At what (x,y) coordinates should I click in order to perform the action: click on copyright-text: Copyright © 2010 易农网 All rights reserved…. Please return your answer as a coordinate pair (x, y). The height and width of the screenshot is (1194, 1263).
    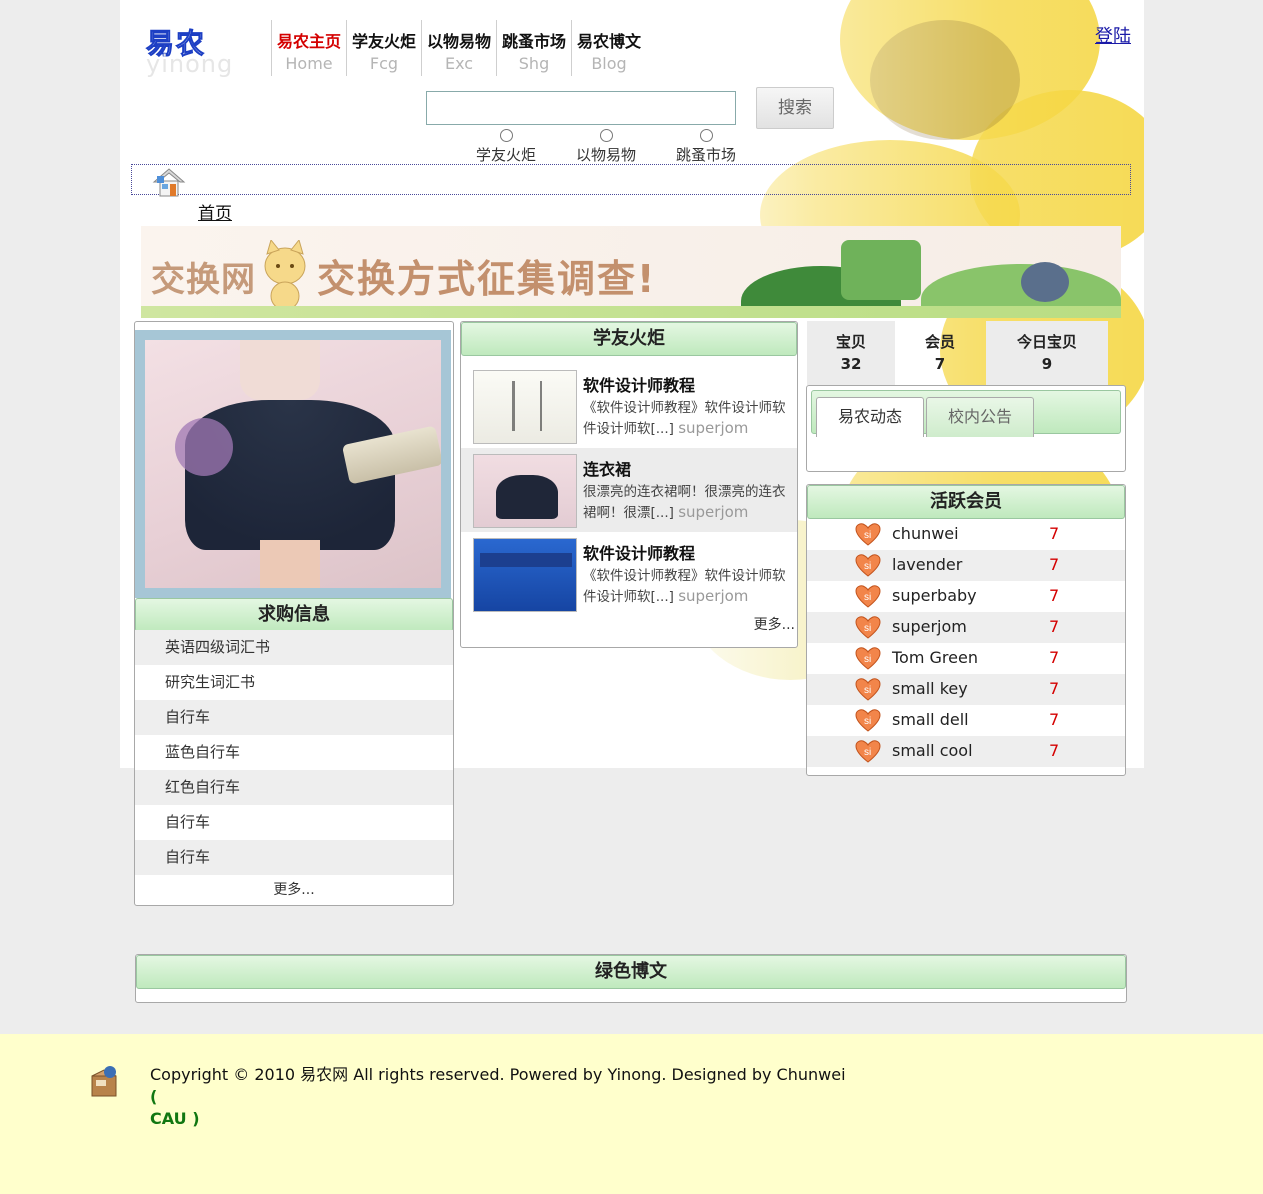
    Looking at the image, I should click on (498, 1096).